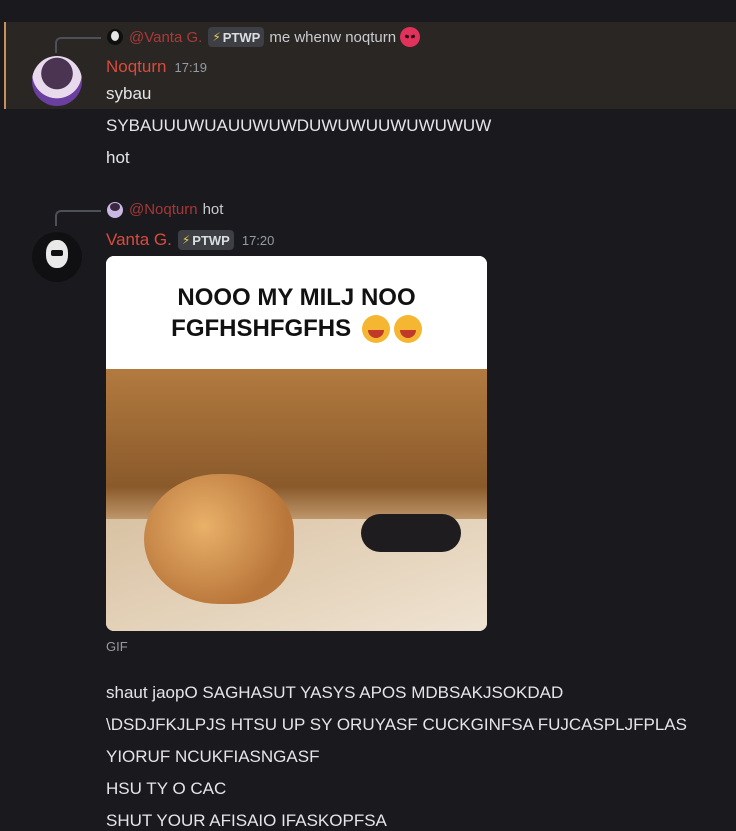 This screenshot has width=736, height=831. Describe the element at coordinates (333, 37) in the screenshot. I see `reply-text: me whenw noqturn` at that location.